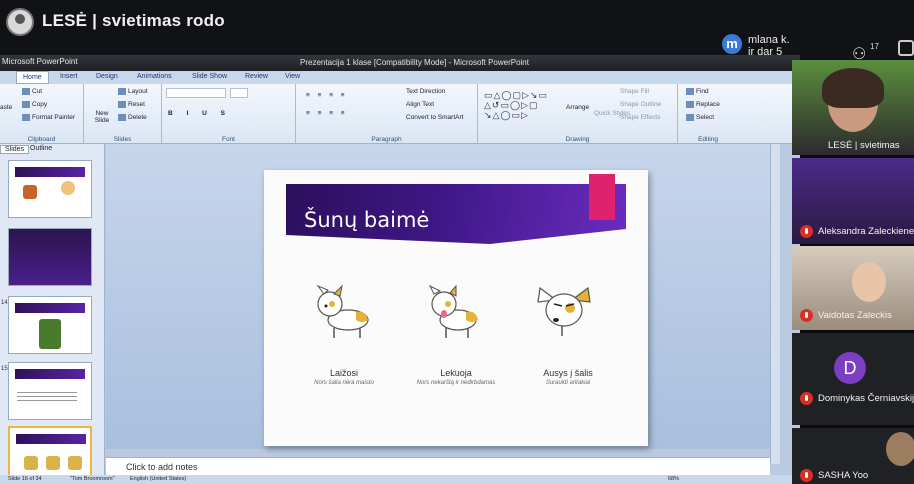 The image size is (914, 484). Describe the element at coordinates (158, 479) in the screenshot. I see `language-indicator: English (United States)` at that location.